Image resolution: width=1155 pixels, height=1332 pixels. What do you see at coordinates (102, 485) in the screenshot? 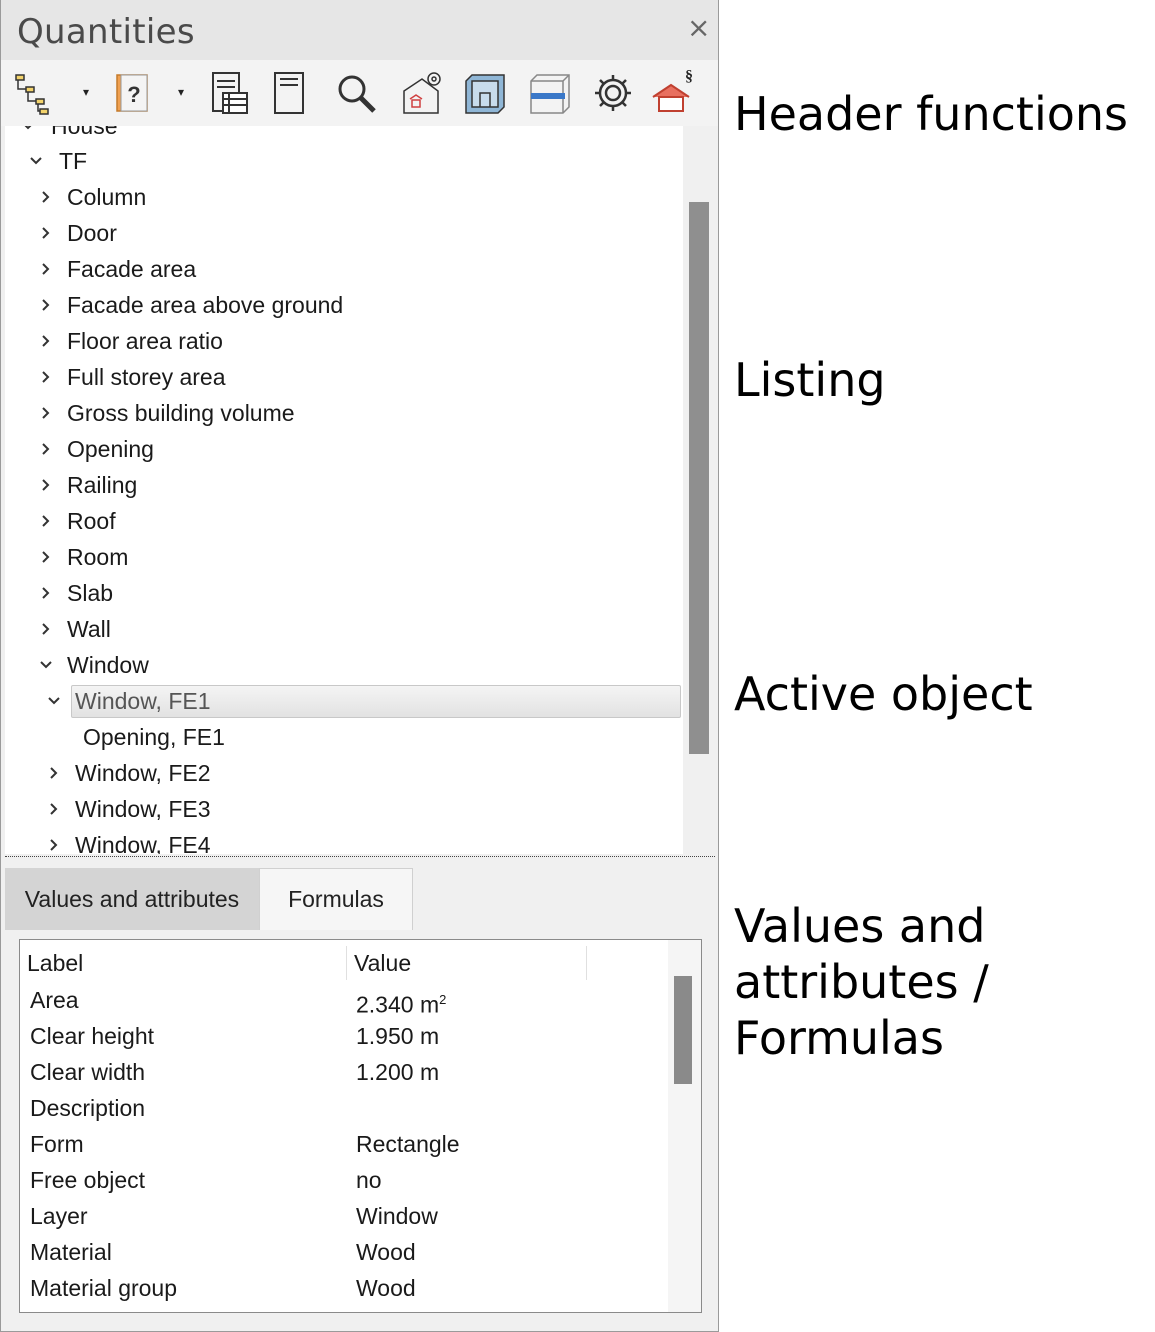
I see `tree-item-label: Railing` at bounding box center [102, 485].